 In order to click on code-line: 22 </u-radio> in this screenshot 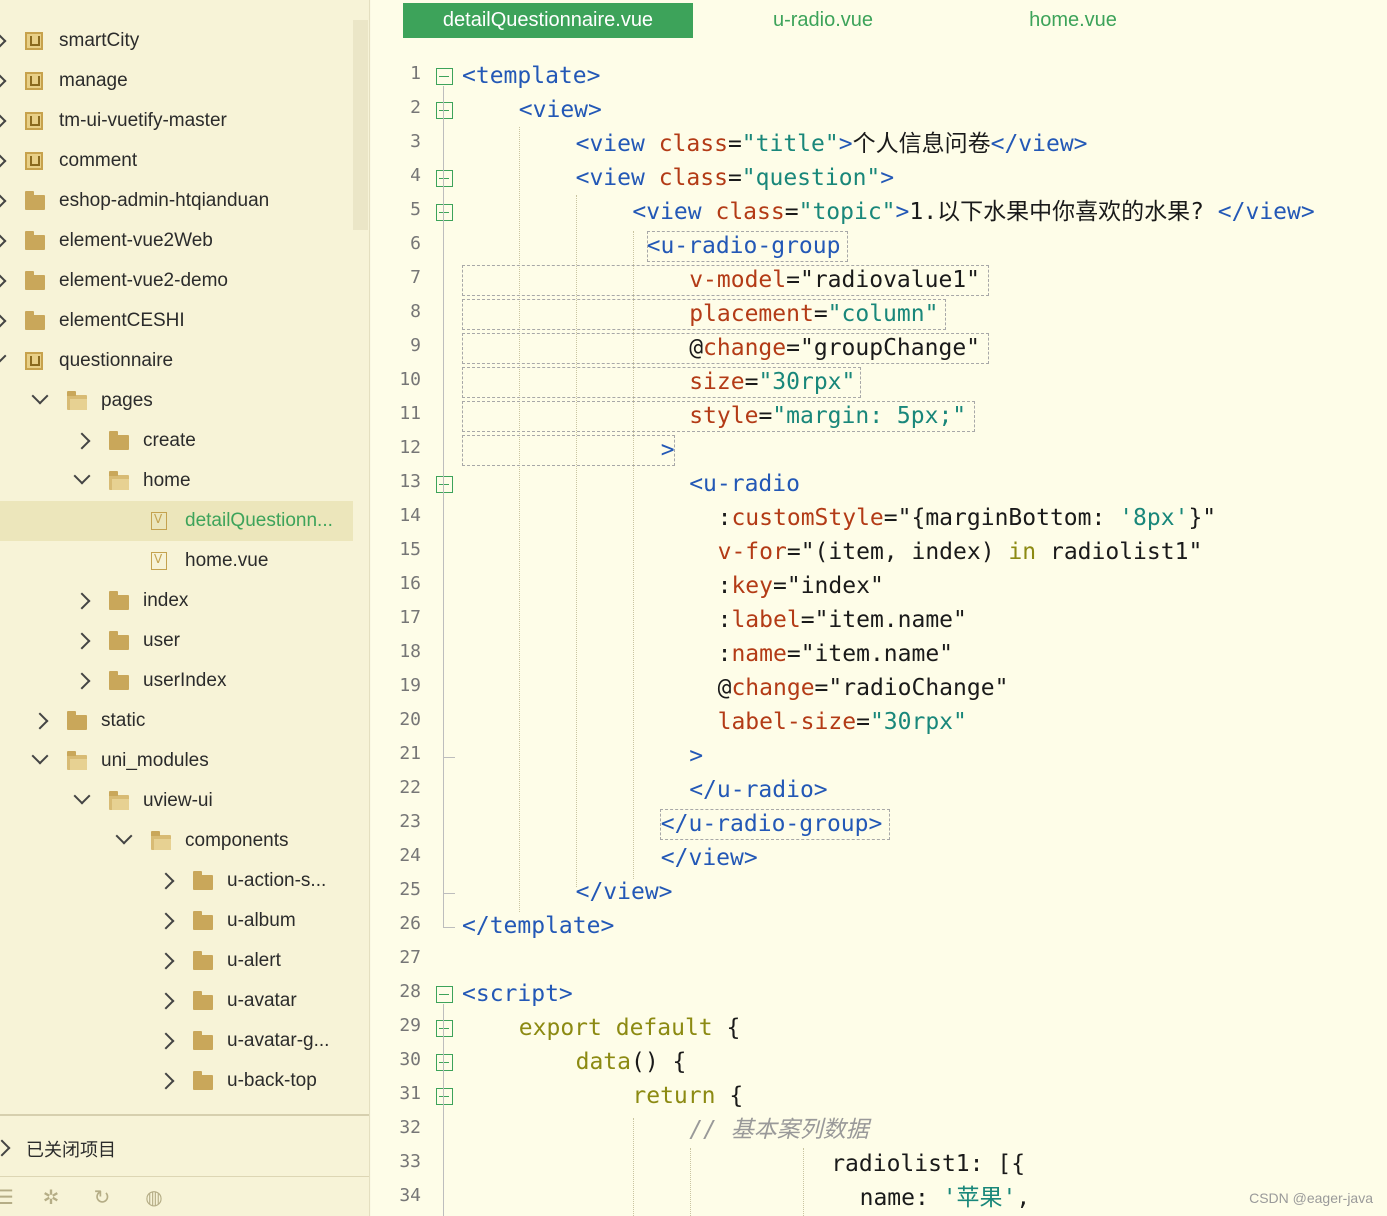, I will do `click(879, 790)`.